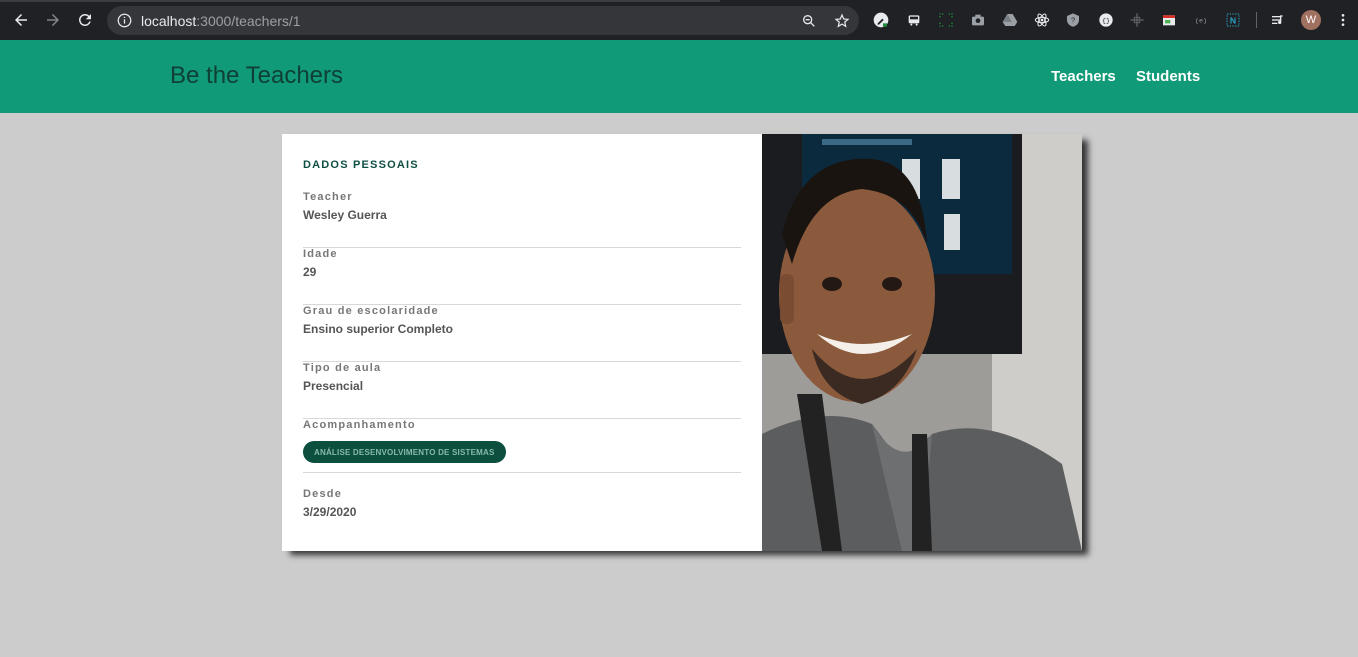  What do you see at coordinates (522, 219) in the screenshot?
I see `field-teacher: Teacher Wesley Guerra` at bounding box center [522, 219].